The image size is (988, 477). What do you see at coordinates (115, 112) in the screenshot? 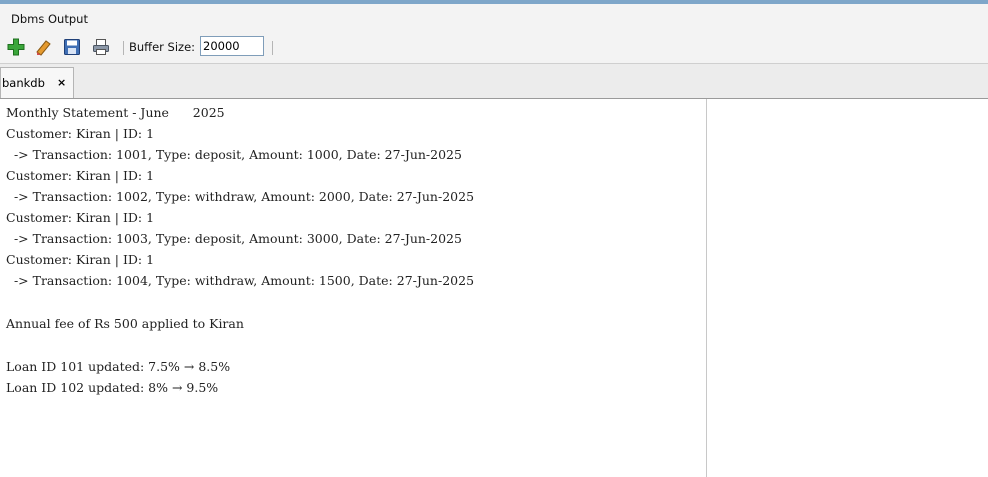
I see `output-line: Monthly Statement - June 2025` at bounding box center [115, 112].